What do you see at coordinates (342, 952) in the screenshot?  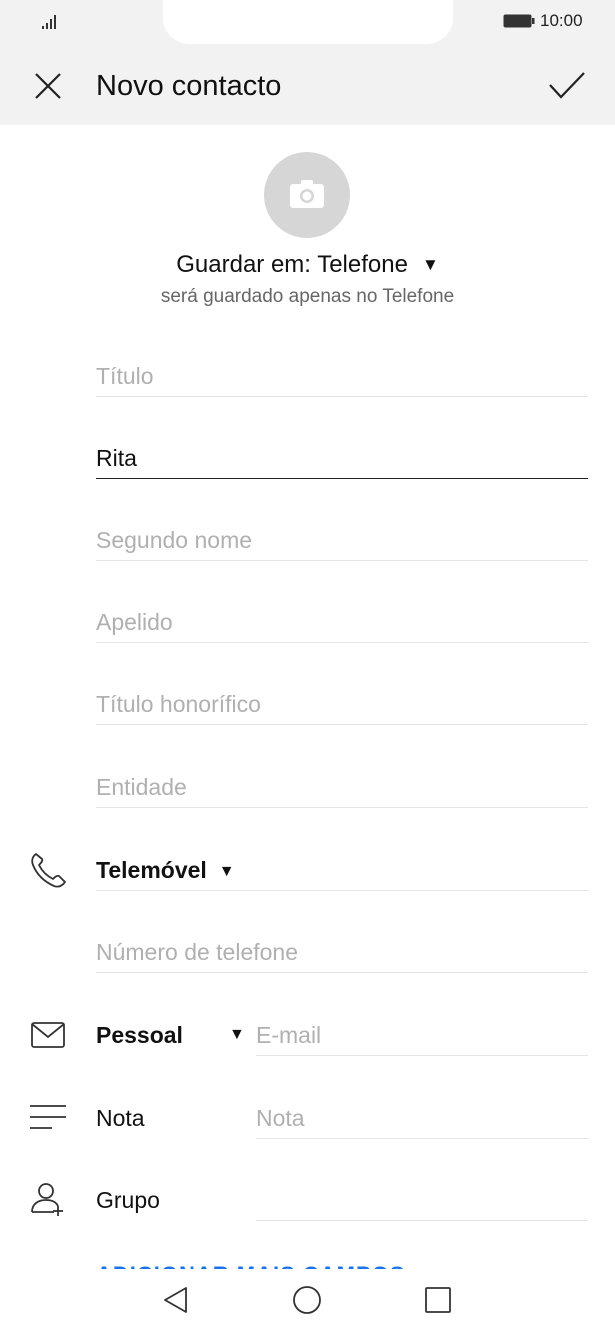 I see `phone-number-input: Número de telefone` at bounding box center [342, 952].